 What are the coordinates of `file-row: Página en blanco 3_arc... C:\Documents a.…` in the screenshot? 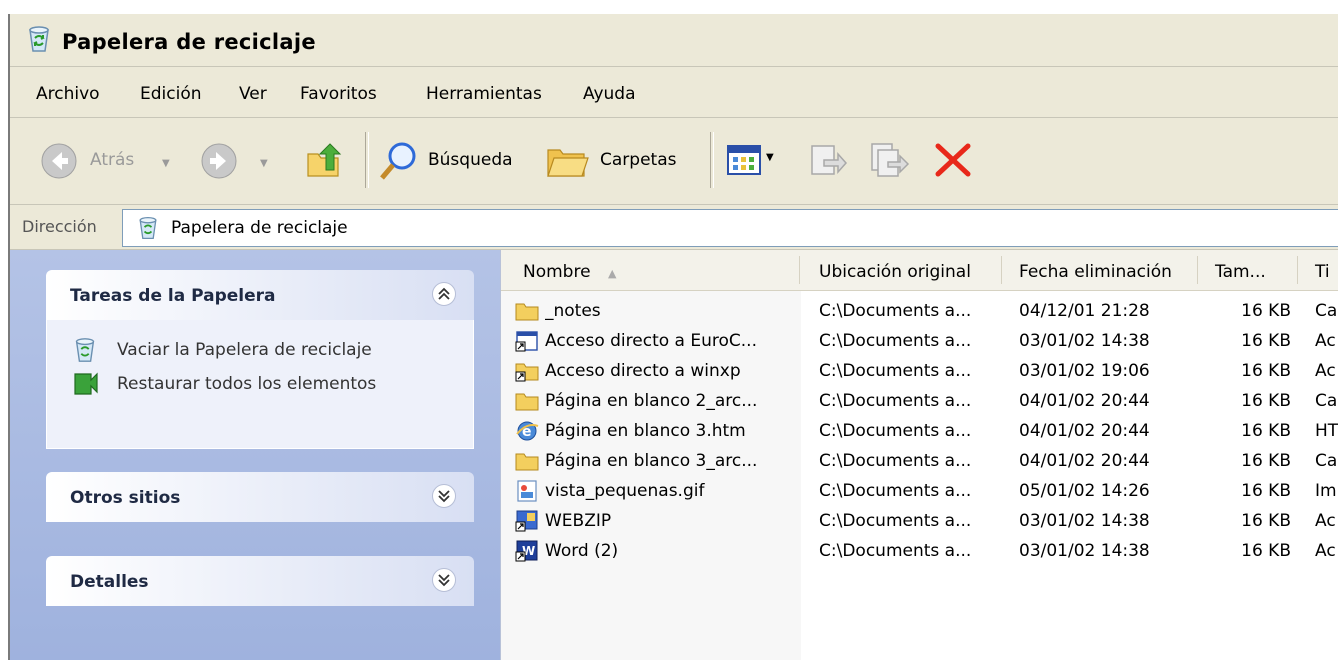 It's located at (919, 461).